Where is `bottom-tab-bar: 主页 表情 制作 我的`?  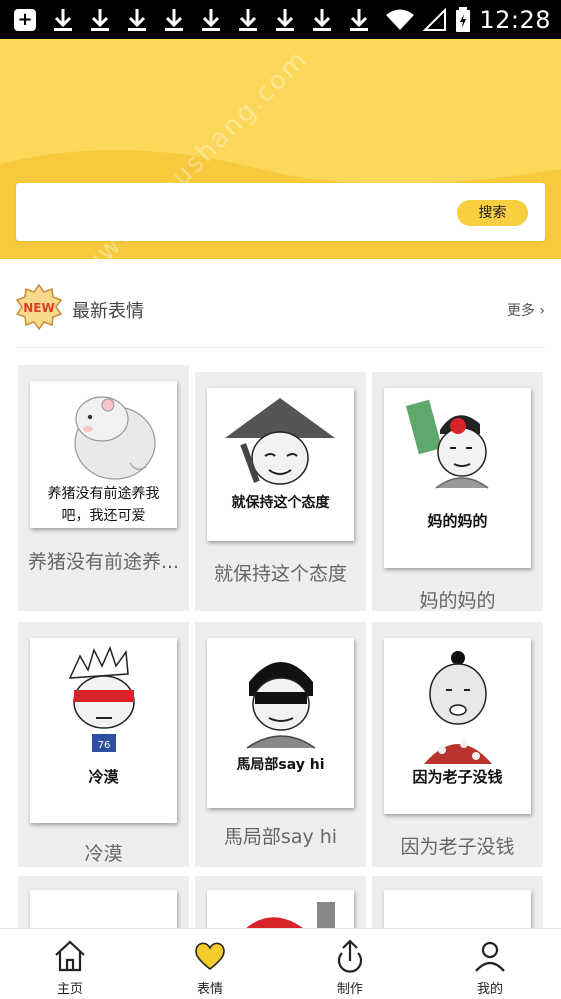
bottom-tab-bar: 主页 表情 制作 我的 is located at coordinates (280, 963).